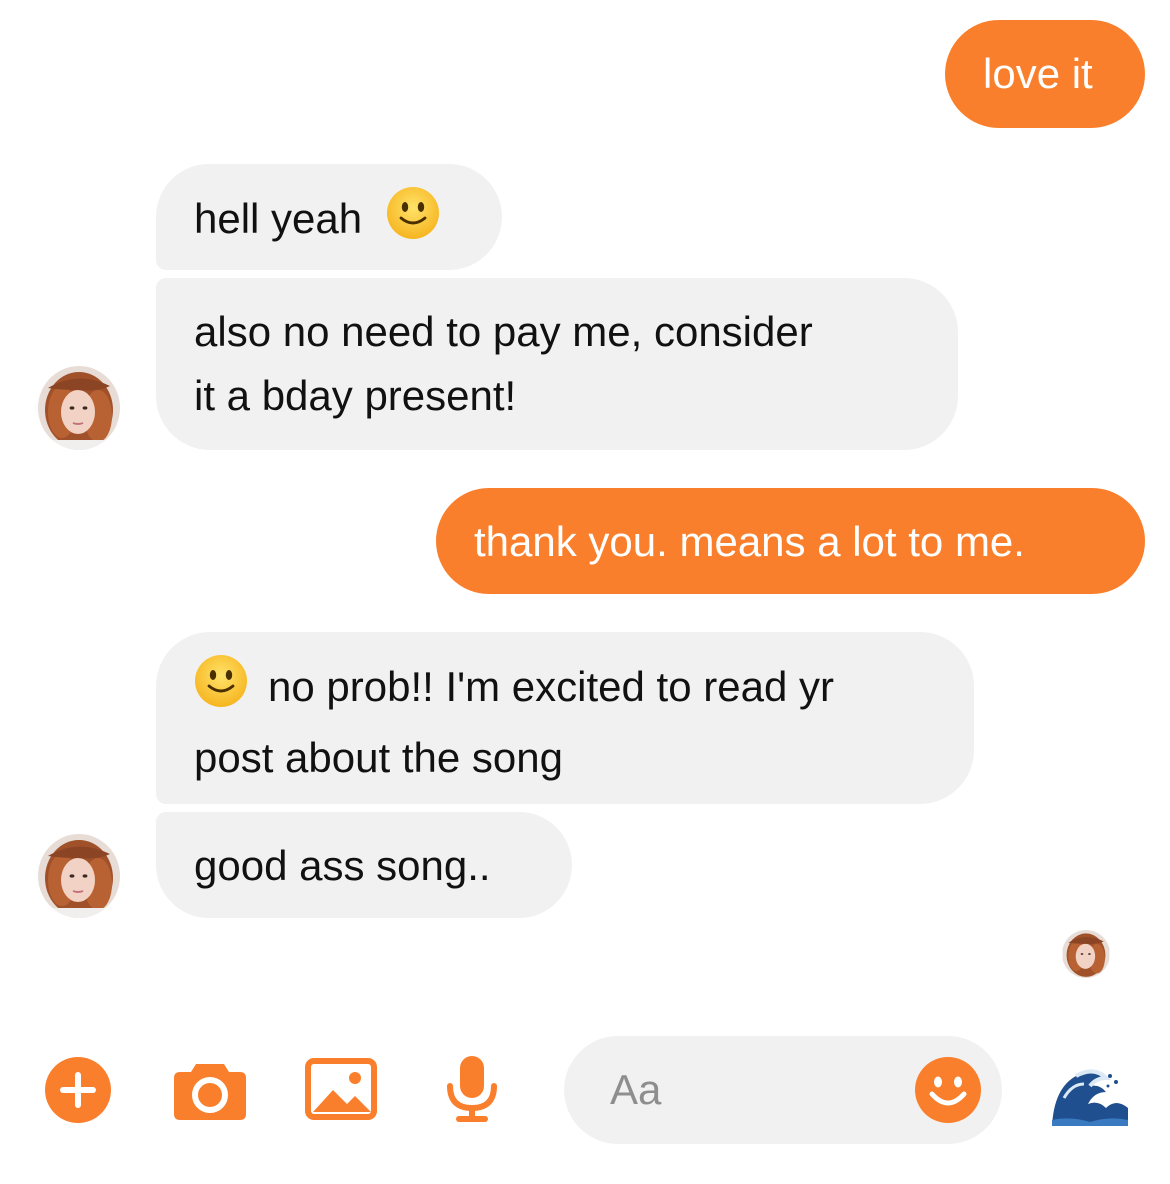  I want to click on message-composer, so click(783, 1090).